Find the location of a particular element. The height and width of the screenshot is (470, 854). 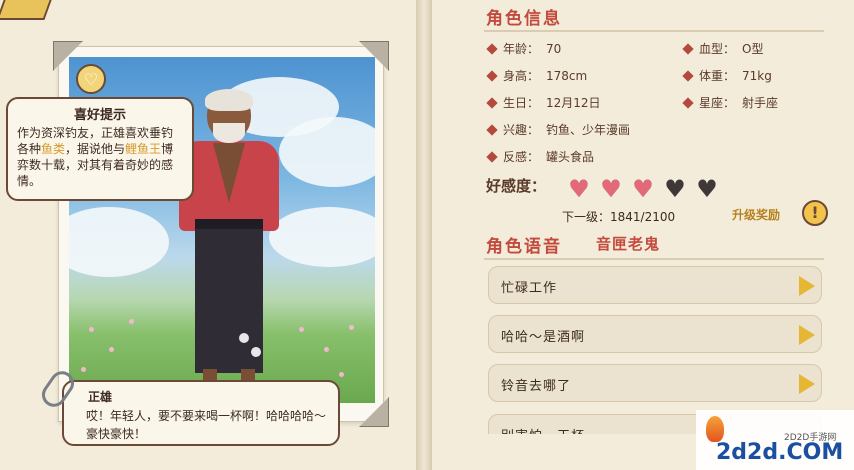

info-row-dislike: 反感： 罐头食品 is located at coordinates (540, 156).